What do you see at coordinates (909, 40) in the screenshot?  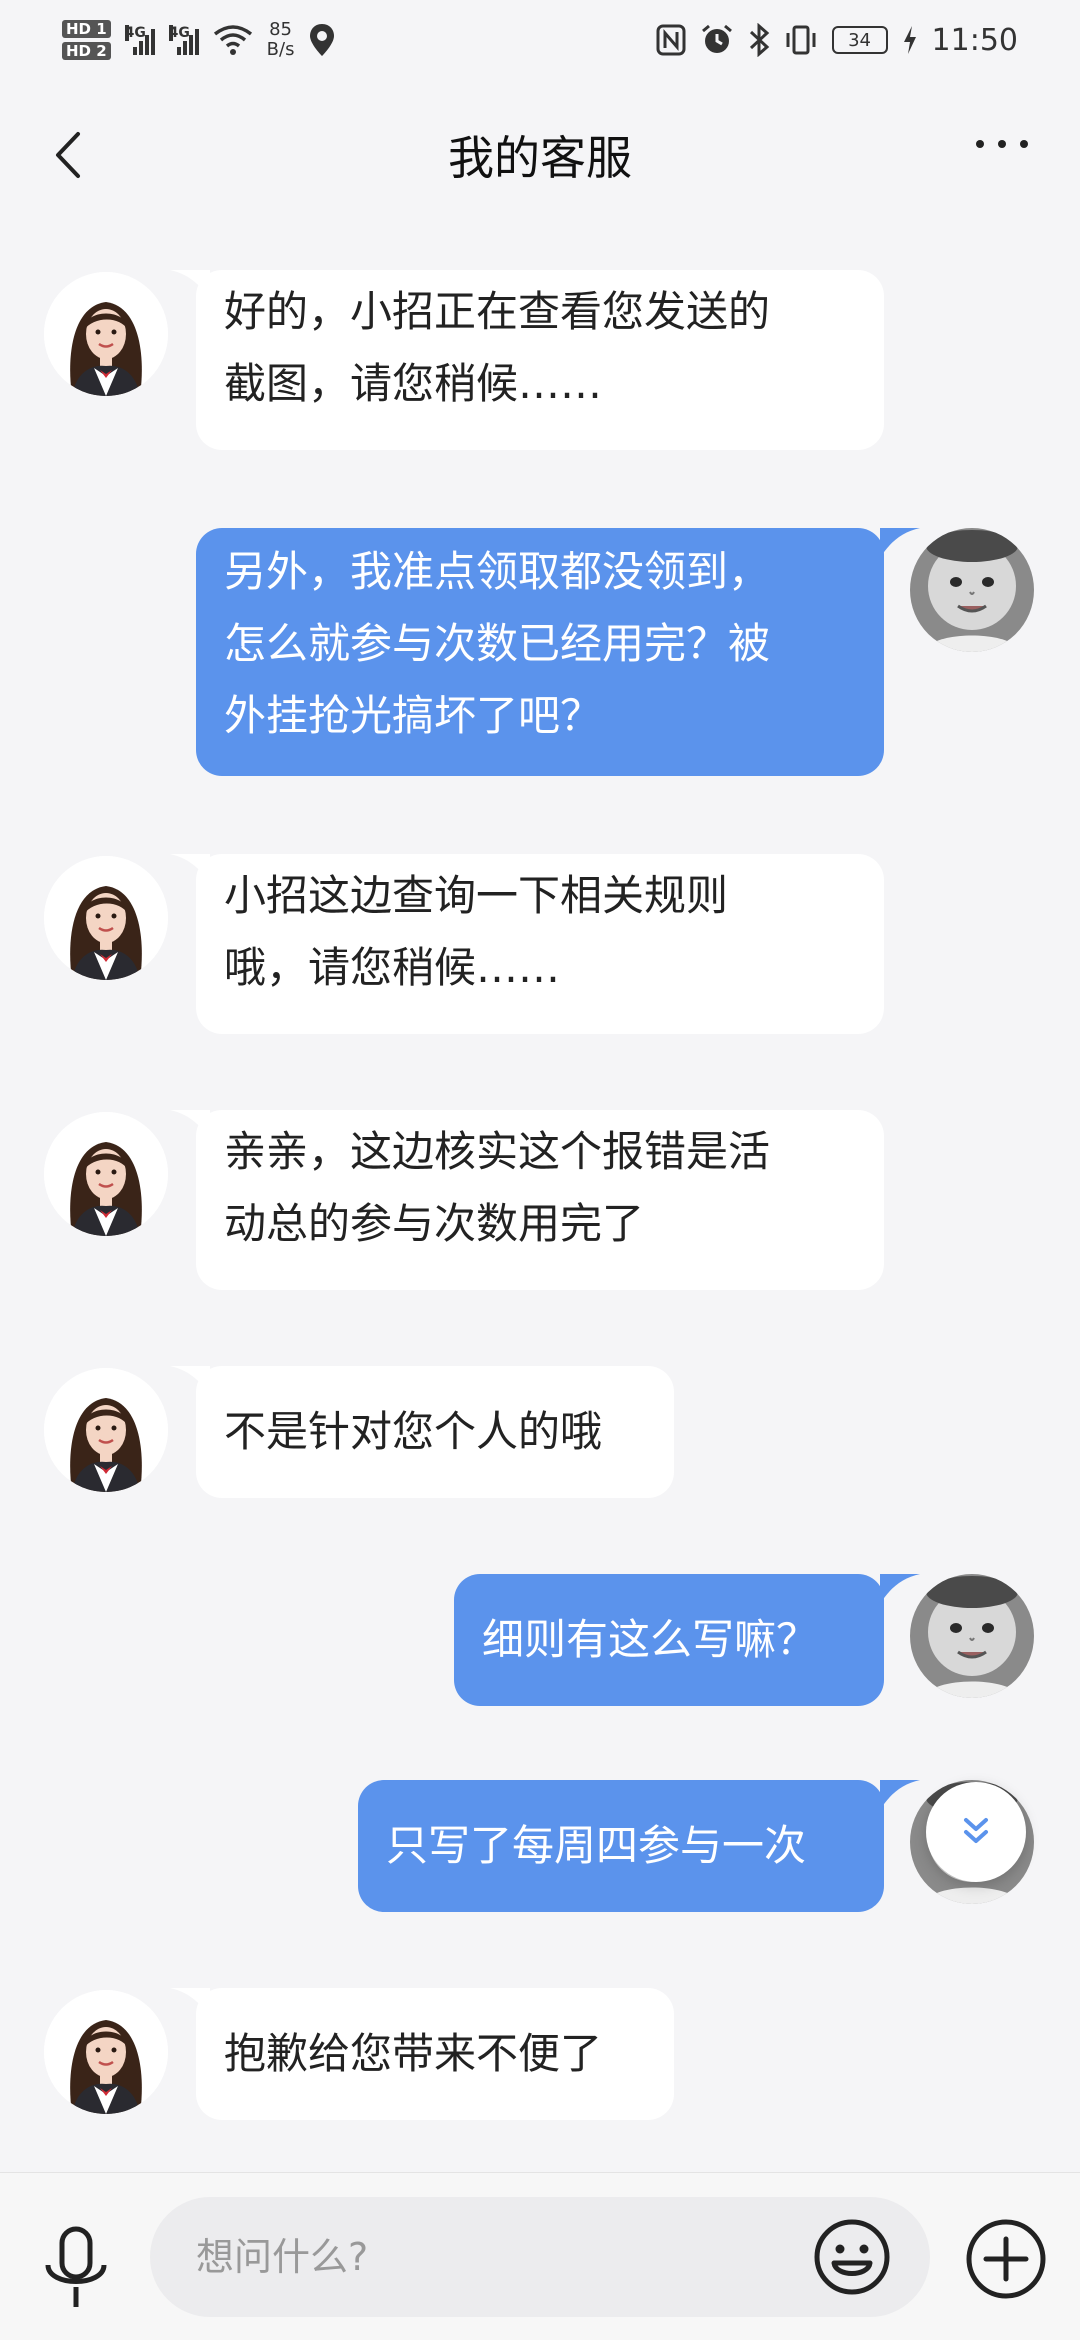 I see `charging-icon` at bounding box center [909, 40].